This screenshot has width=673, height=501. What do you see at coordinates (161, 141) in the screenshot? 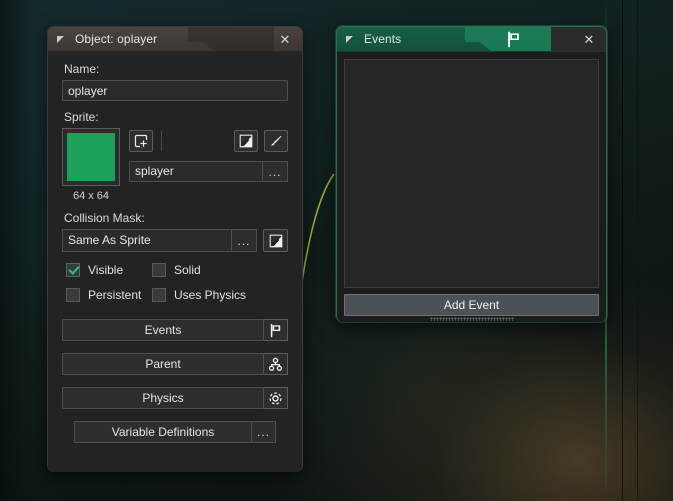
I see `toolbar-separator` at bounding box center [161, 141].